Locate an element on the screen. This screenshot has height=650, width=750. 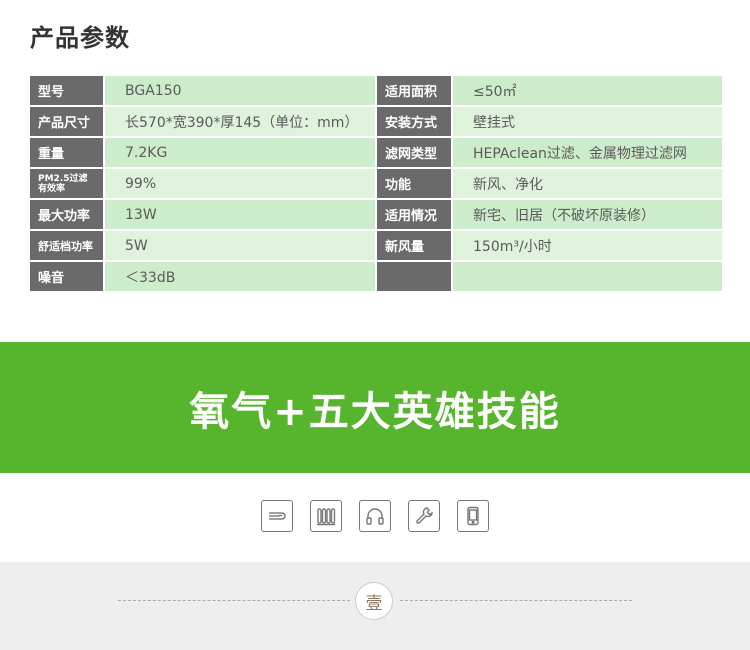
spec-value: 99% is located at coordinates (240, 183).